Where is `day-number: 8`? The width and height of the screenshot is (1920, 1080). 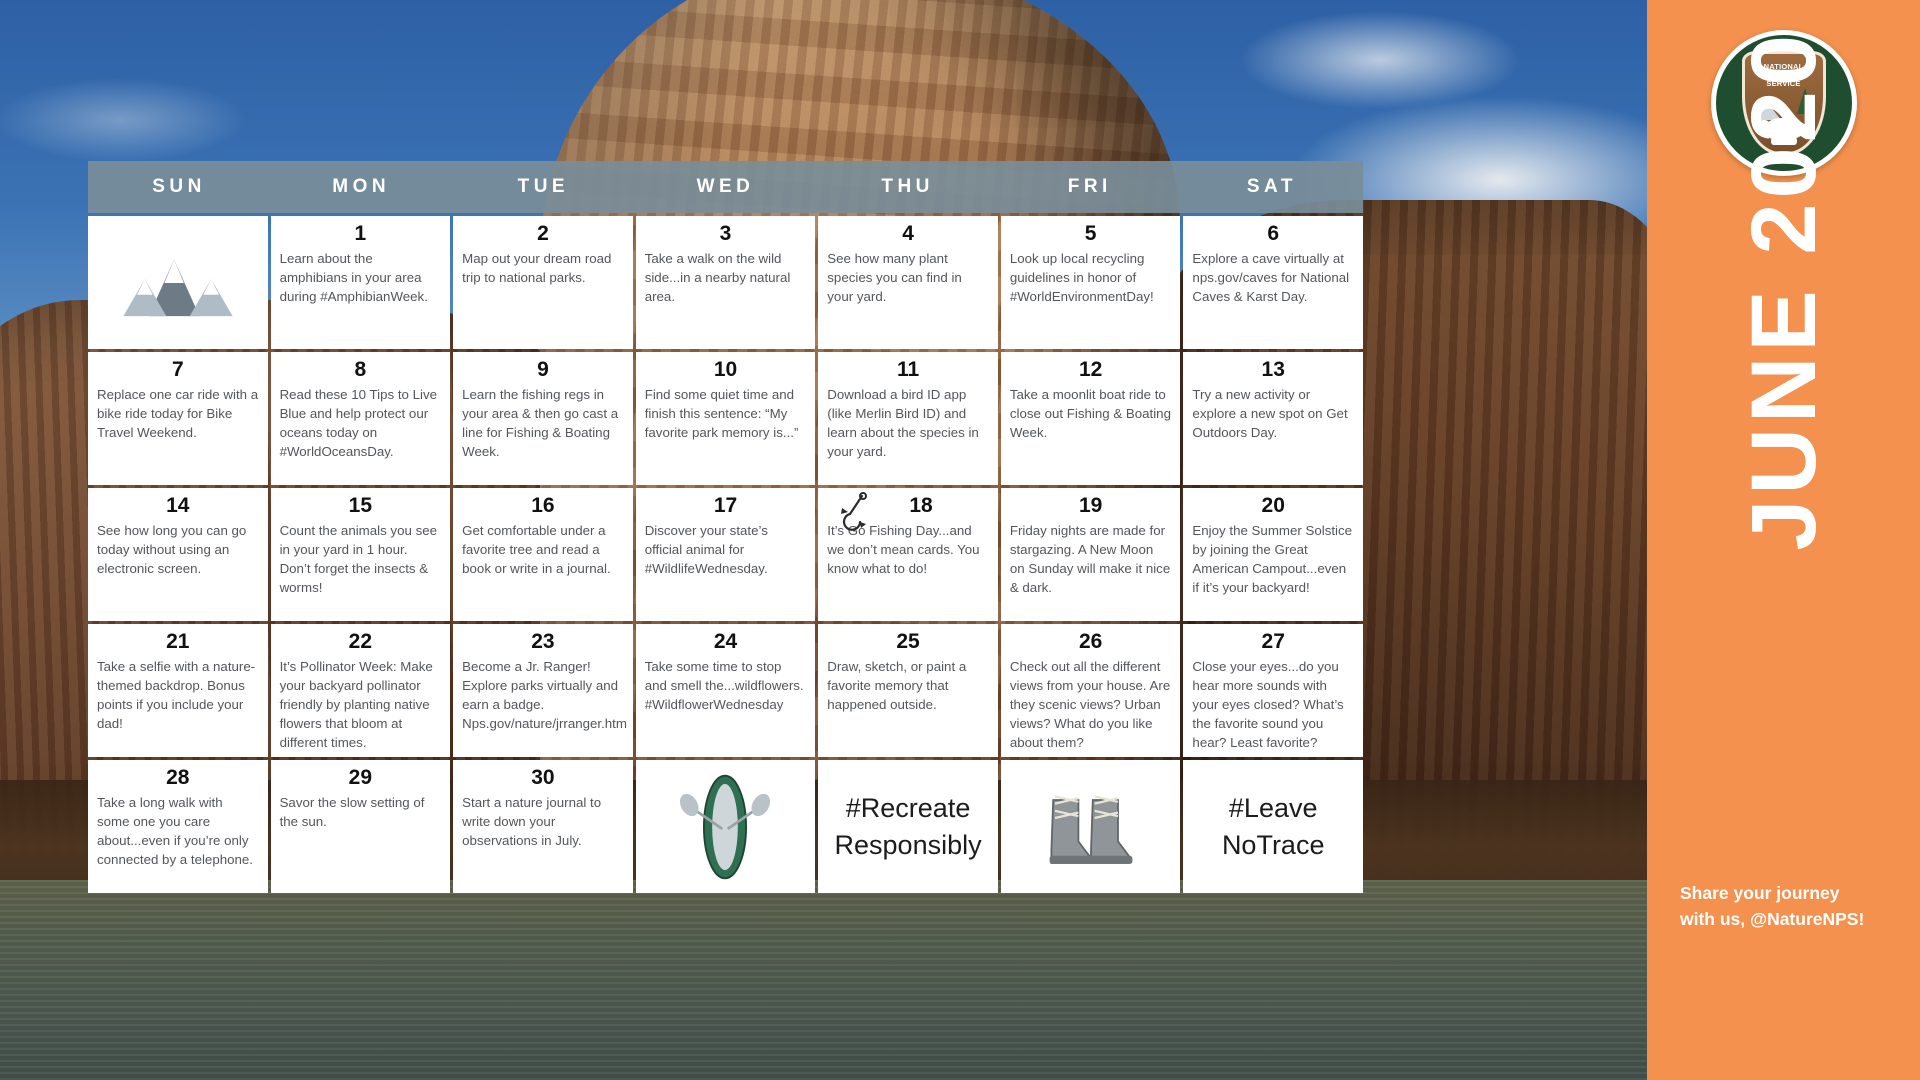 day-number: 8 is located at coordinates (360, 369).